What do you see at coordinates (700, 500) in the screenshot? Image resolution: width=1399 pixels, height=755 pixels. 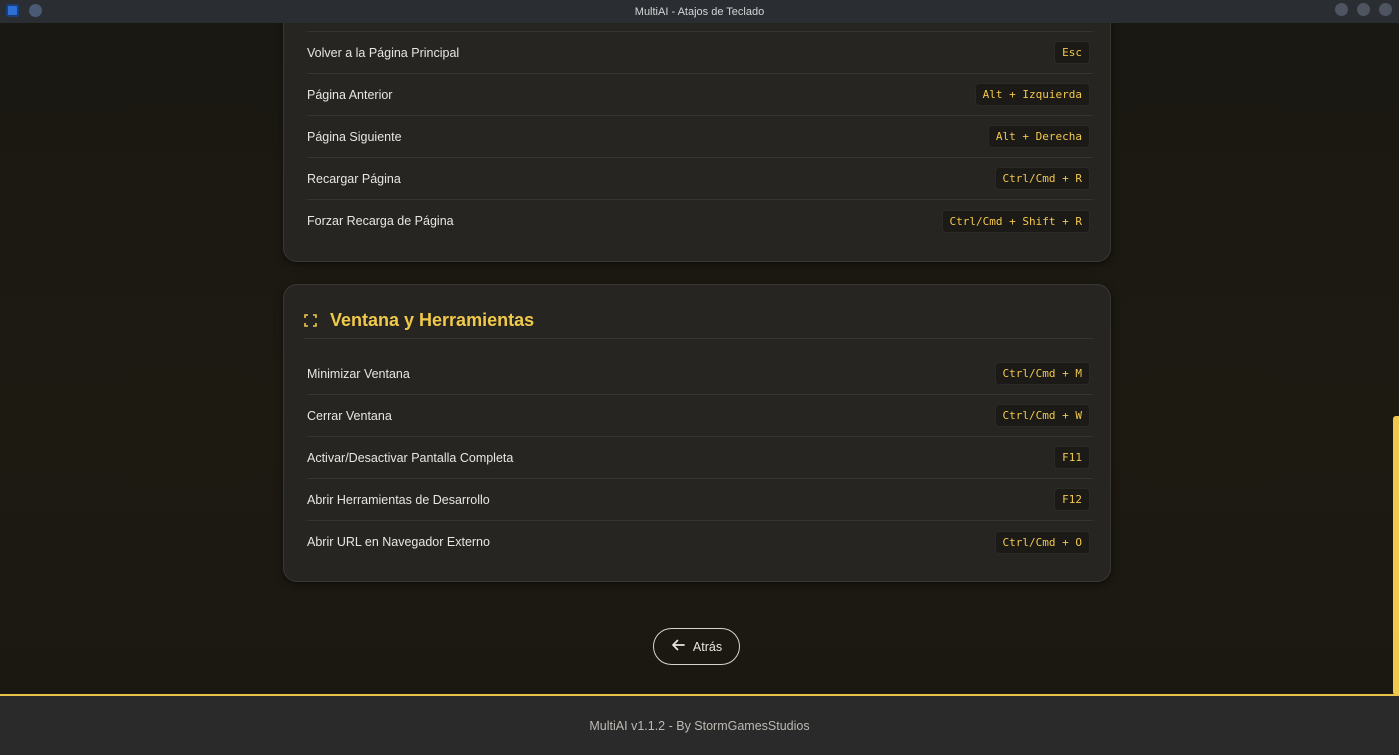 I see `shortcut-row: Abrir Herramientas de Desarrollo F12` at bounding box center [700, 500].